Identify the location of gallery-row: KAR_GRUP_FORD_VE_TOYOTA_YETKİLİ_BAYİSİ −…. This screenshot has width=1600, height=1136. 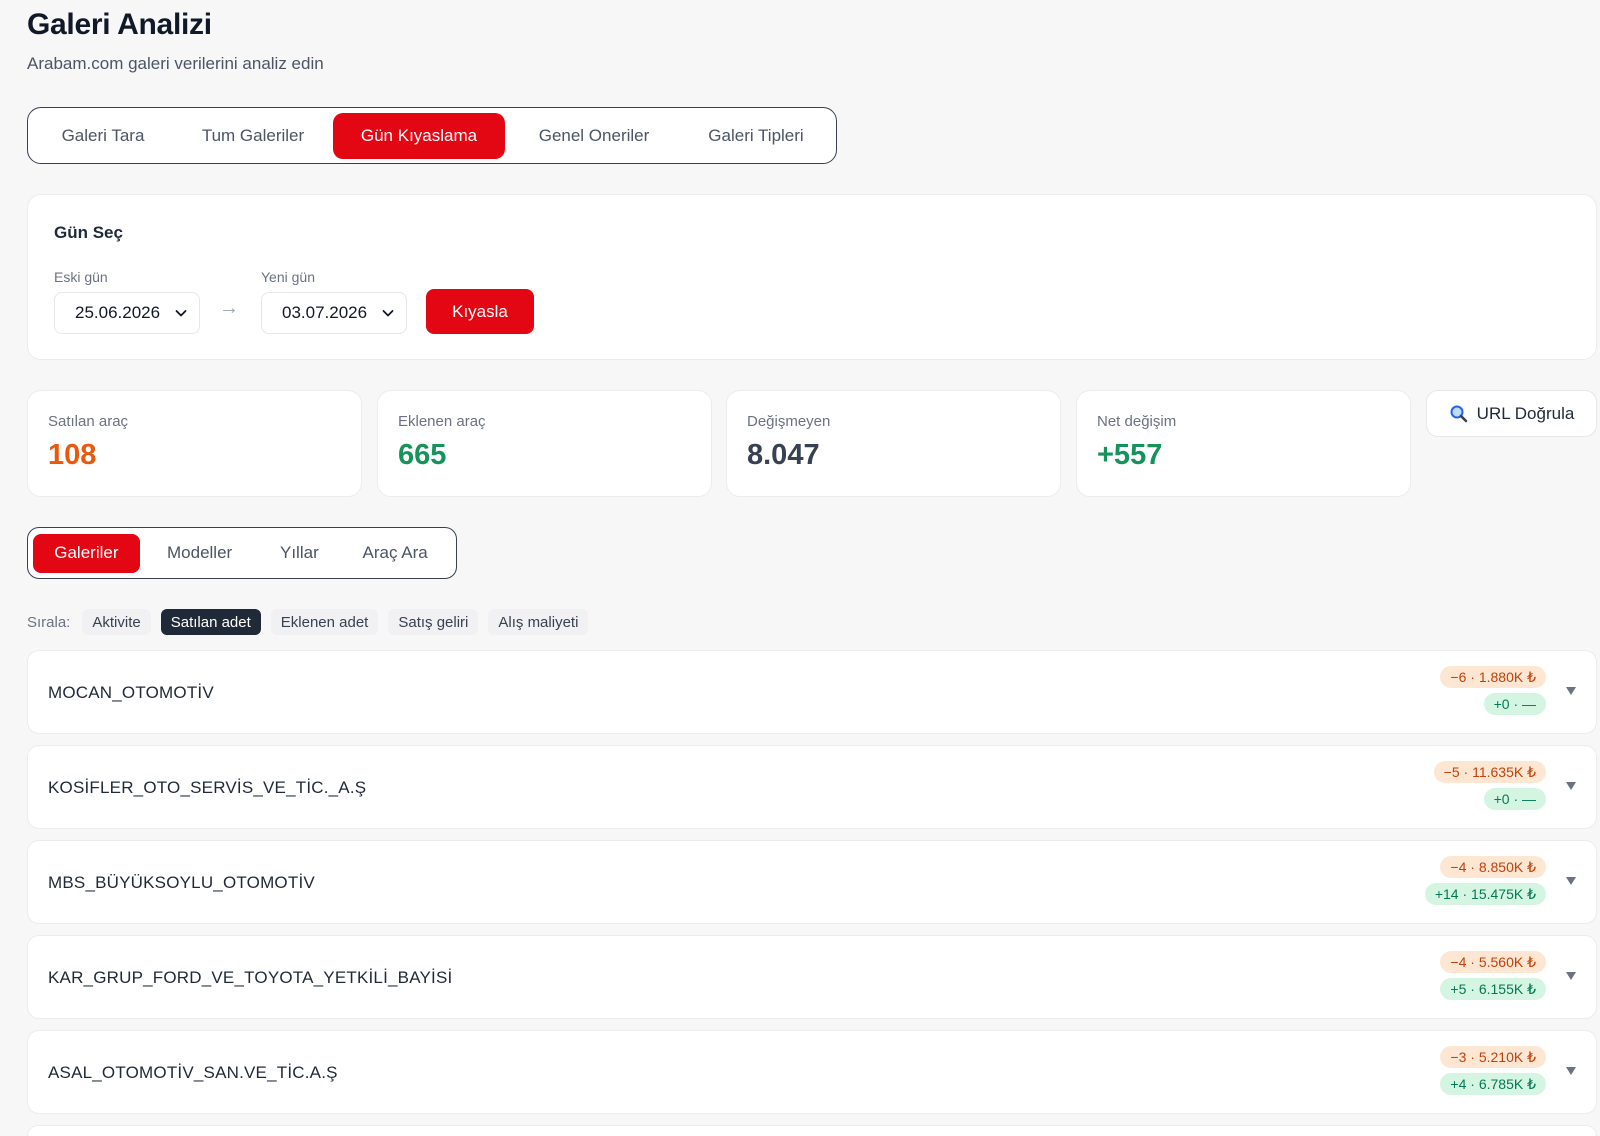
(812, 977).